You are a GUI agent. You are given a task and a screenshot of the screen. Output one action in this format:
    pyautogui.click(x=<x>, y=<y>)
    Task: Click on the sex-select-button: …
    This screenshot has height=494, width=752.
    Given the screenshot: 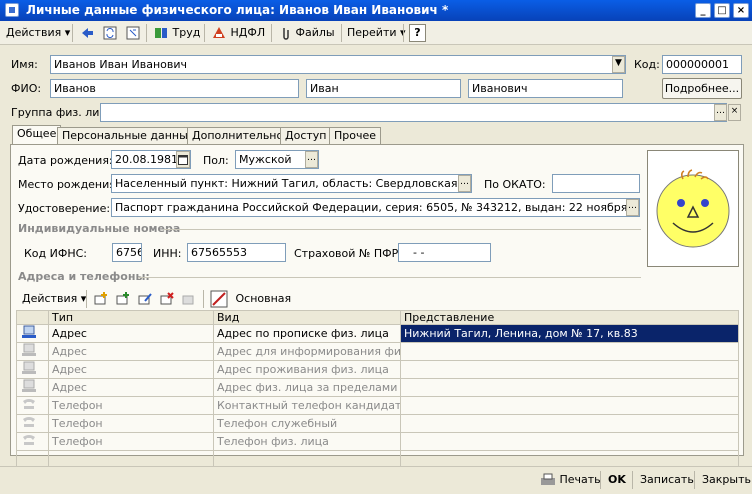 What is the action you would take?
    pyautogui.click(x=311, y=159)
    